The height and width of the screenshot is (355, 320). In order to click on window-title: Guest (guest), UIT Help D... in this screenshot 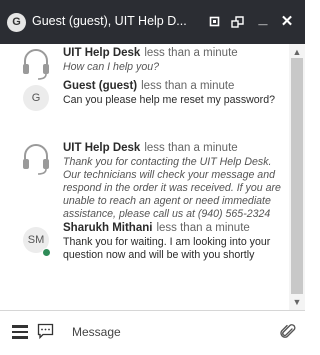, I will do `click(109, 21)`.